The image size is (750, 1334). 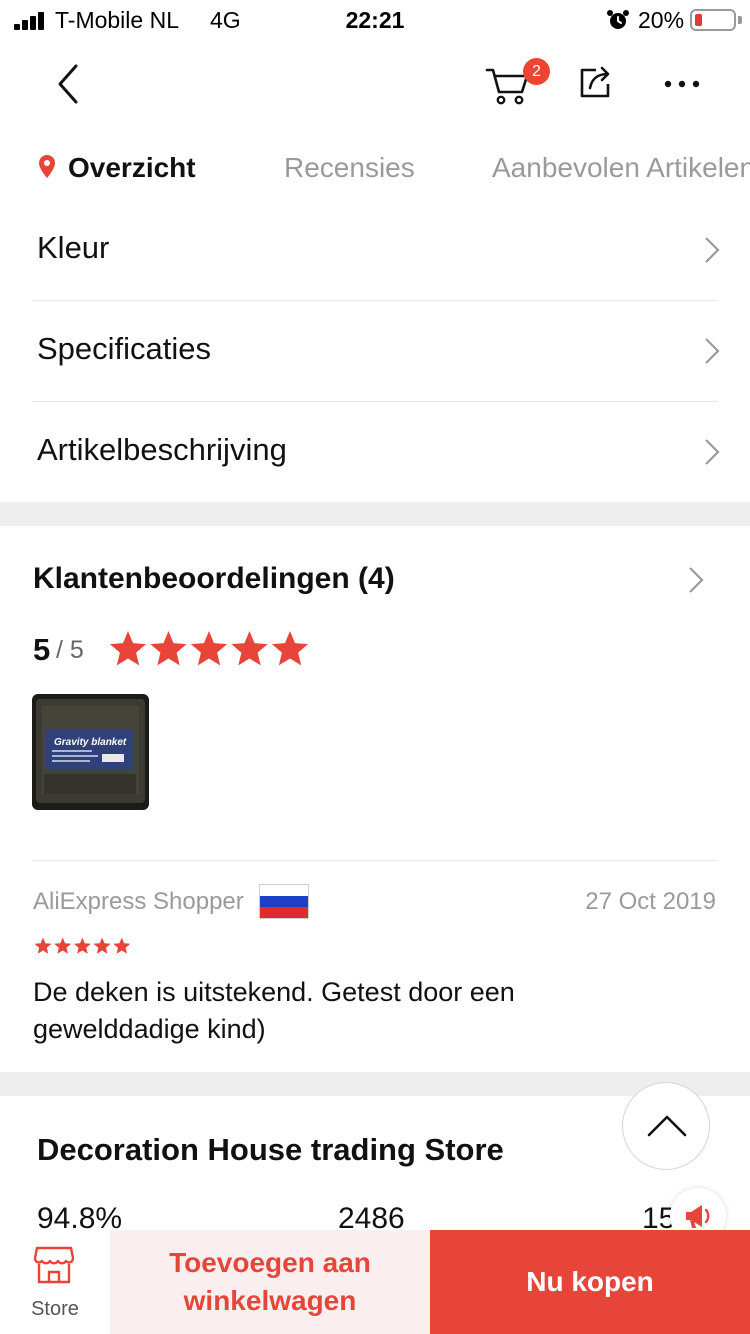 What do you see at coordinates (683, 84) in the screenshot?
I see `more-icon` at bounding box center [683, 84].